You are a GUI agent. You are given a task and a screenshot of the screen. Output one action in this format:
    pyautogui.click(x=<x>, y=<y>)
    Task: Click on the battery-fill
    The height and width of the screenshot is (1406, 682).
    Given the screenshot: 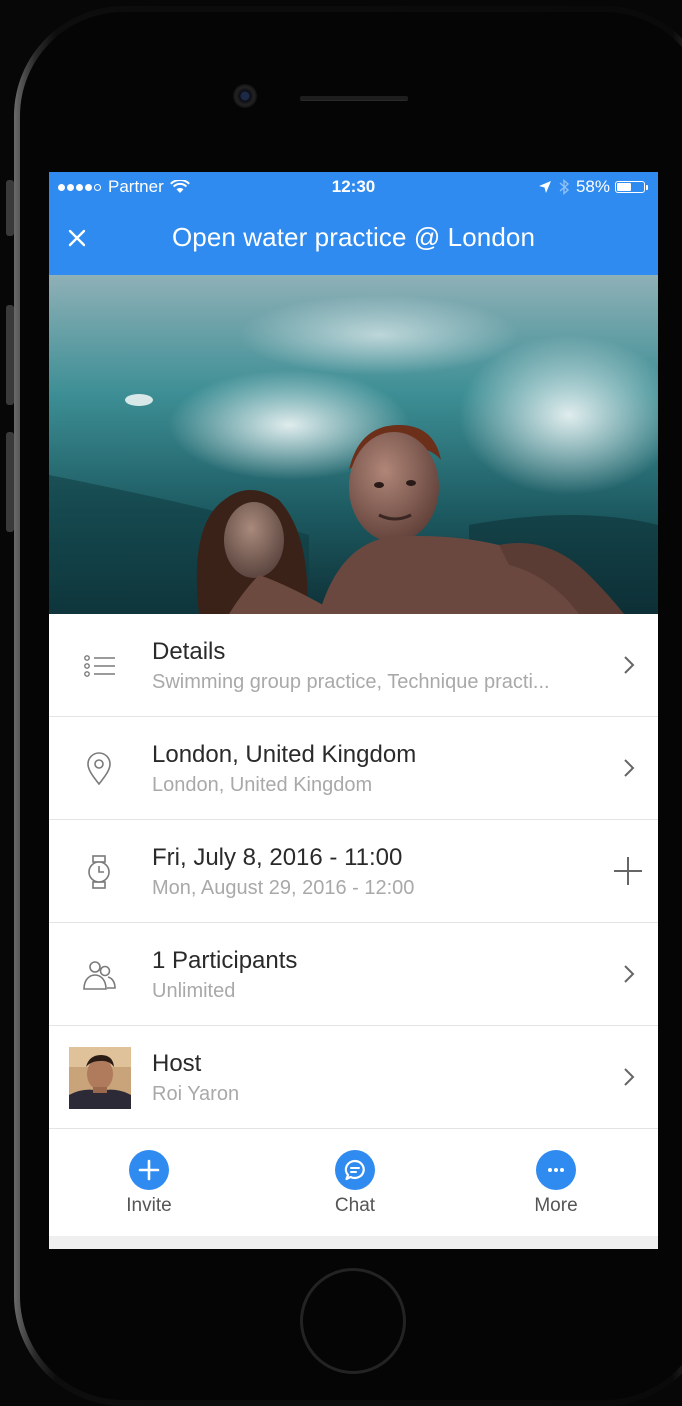 What is the action you would take?
    pyautogui.click(x=624, y=187)
    